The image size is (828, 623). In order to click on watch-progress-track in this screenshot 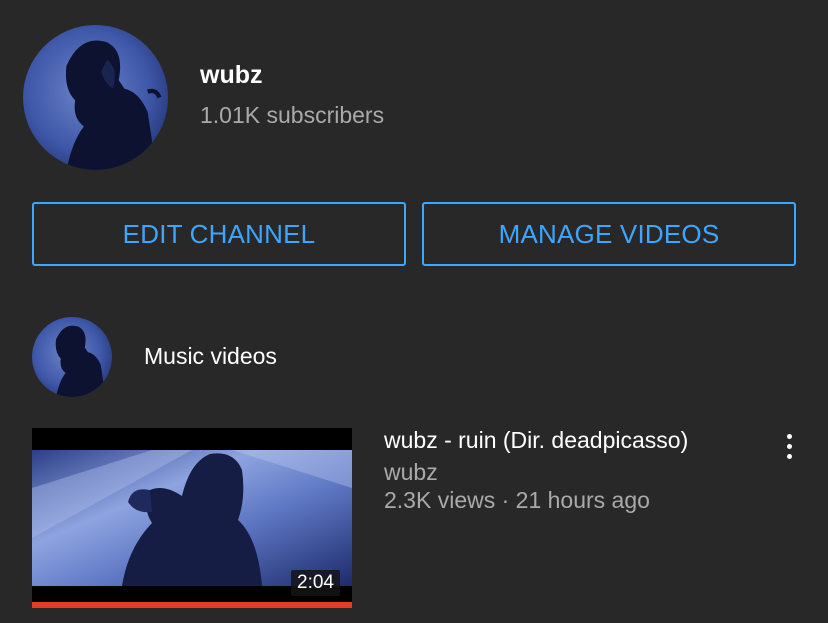, I will do `click(192, 605)`.